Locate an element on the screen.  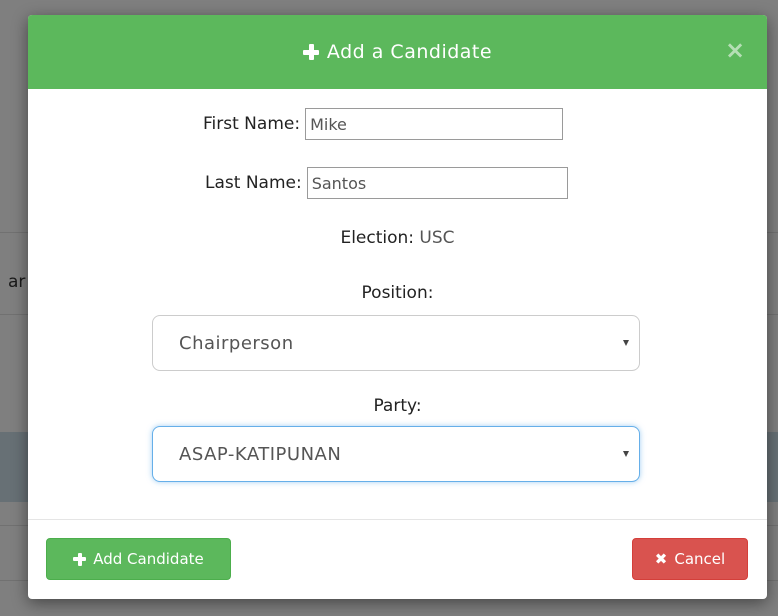
position-selected-value: Chairperson is located at coordinates (236, 343).